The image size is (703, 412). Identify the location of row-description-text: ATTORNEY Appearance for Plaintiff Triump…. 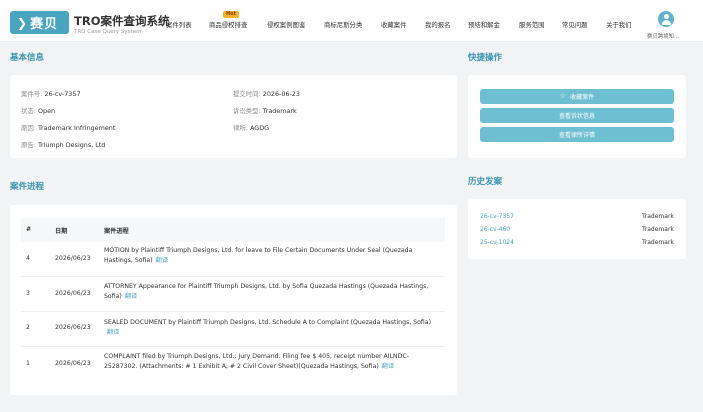
(266, 291).